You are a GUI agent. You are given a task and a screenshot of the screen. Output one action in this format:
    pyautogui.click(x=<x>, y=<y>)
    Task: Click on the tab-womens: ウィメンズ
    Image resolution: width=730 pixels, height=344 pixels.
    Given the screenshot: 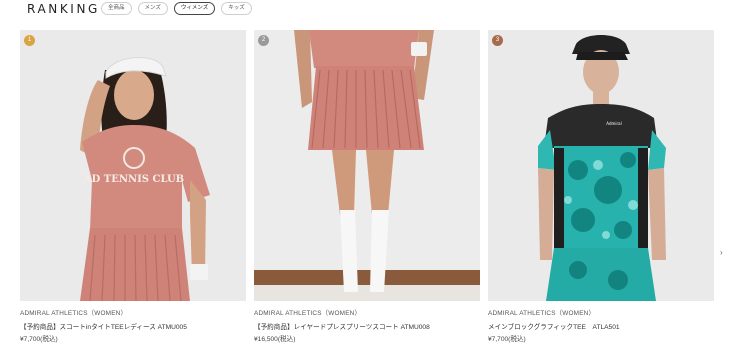 What is the action you would take?
    pyautogui.click(x=194, y=8)
    